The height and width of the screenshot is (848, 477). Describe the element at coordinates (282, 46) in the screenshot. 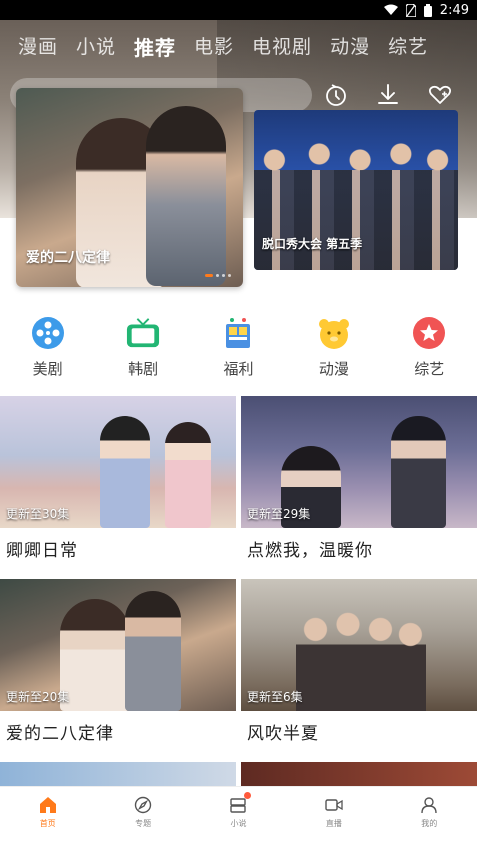

I see `tab-tv-series: 电视剧` at that location.